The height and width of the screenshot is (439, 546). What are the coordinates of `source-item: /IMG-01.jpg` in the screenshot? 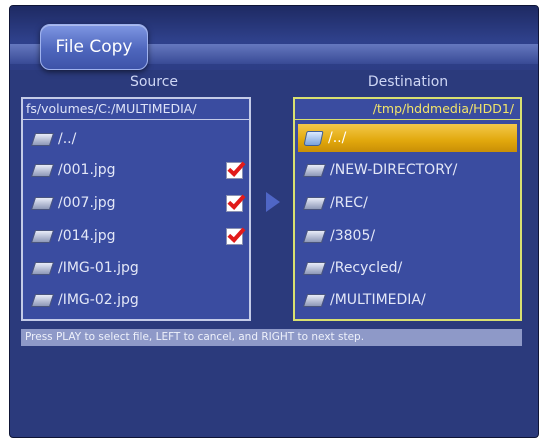 It's located at (136, 268).